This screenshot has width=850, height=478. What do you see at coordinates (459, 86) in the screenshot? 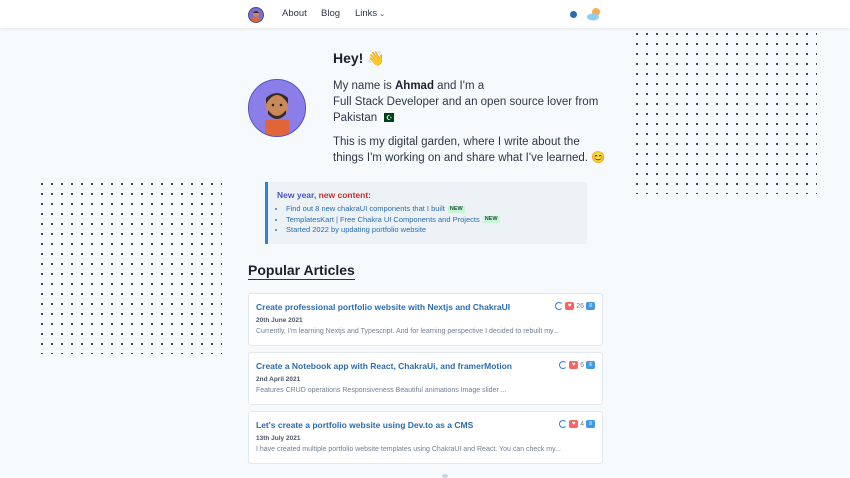
I see `intro-suffix: and I'm a` at bounding box center [459, 86].